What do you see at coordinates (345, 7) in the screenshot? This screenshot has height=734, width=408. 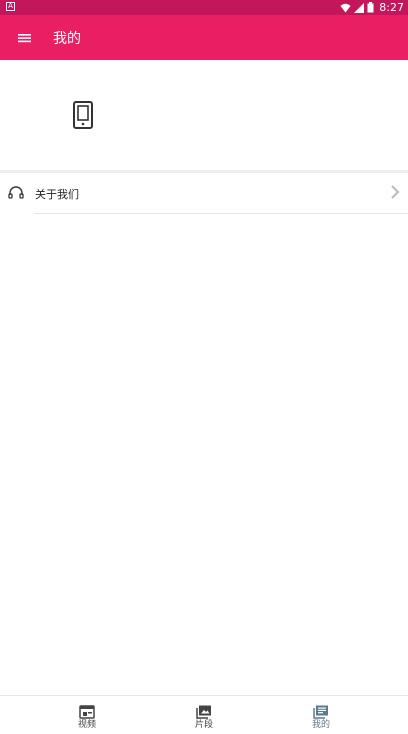 I see `wifi-icon` at bounding box center [345, 7].